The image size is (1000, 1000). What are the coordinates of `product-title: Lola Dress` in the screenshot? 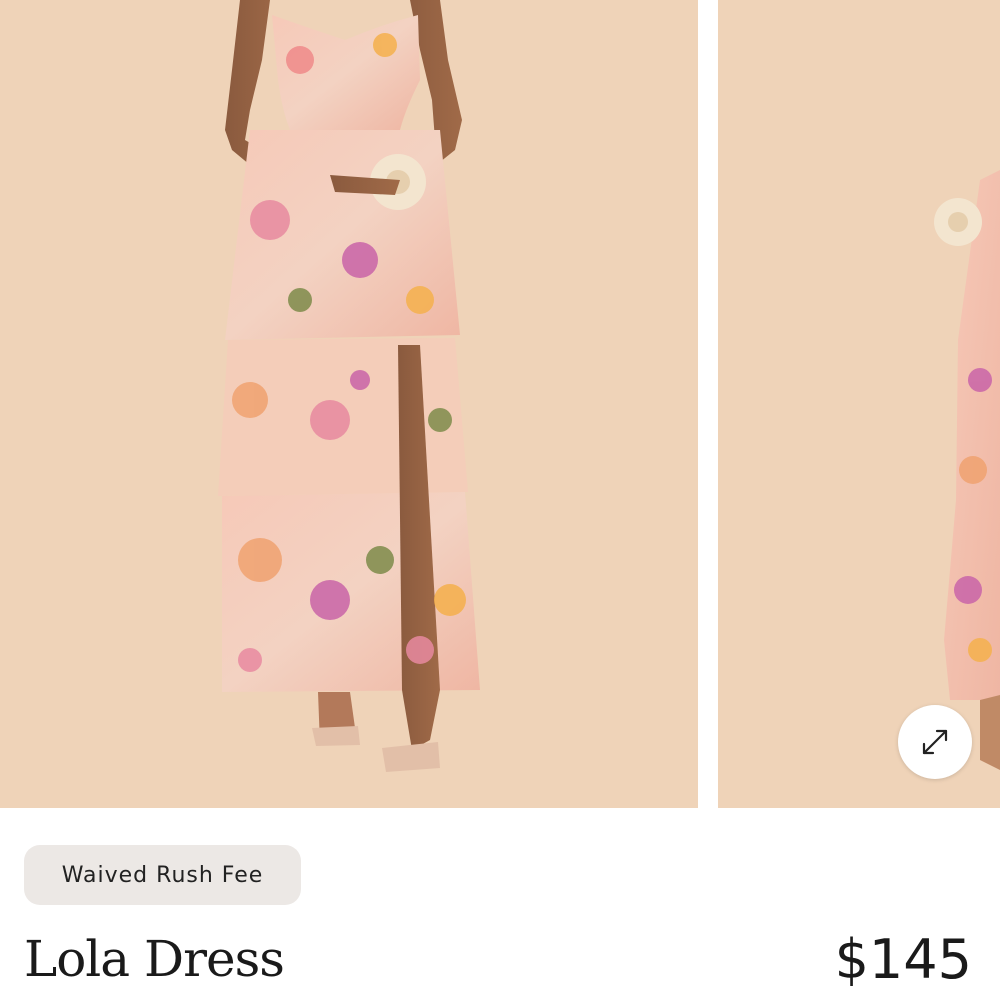 It's located at (154, 959).